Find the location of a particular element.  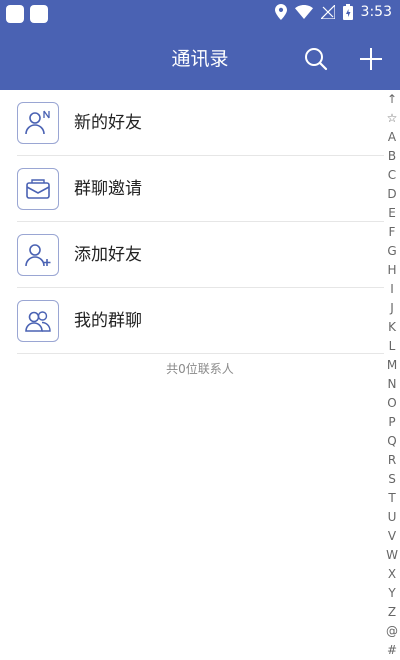

index-letter: @ is located at coordinates (392, 631).